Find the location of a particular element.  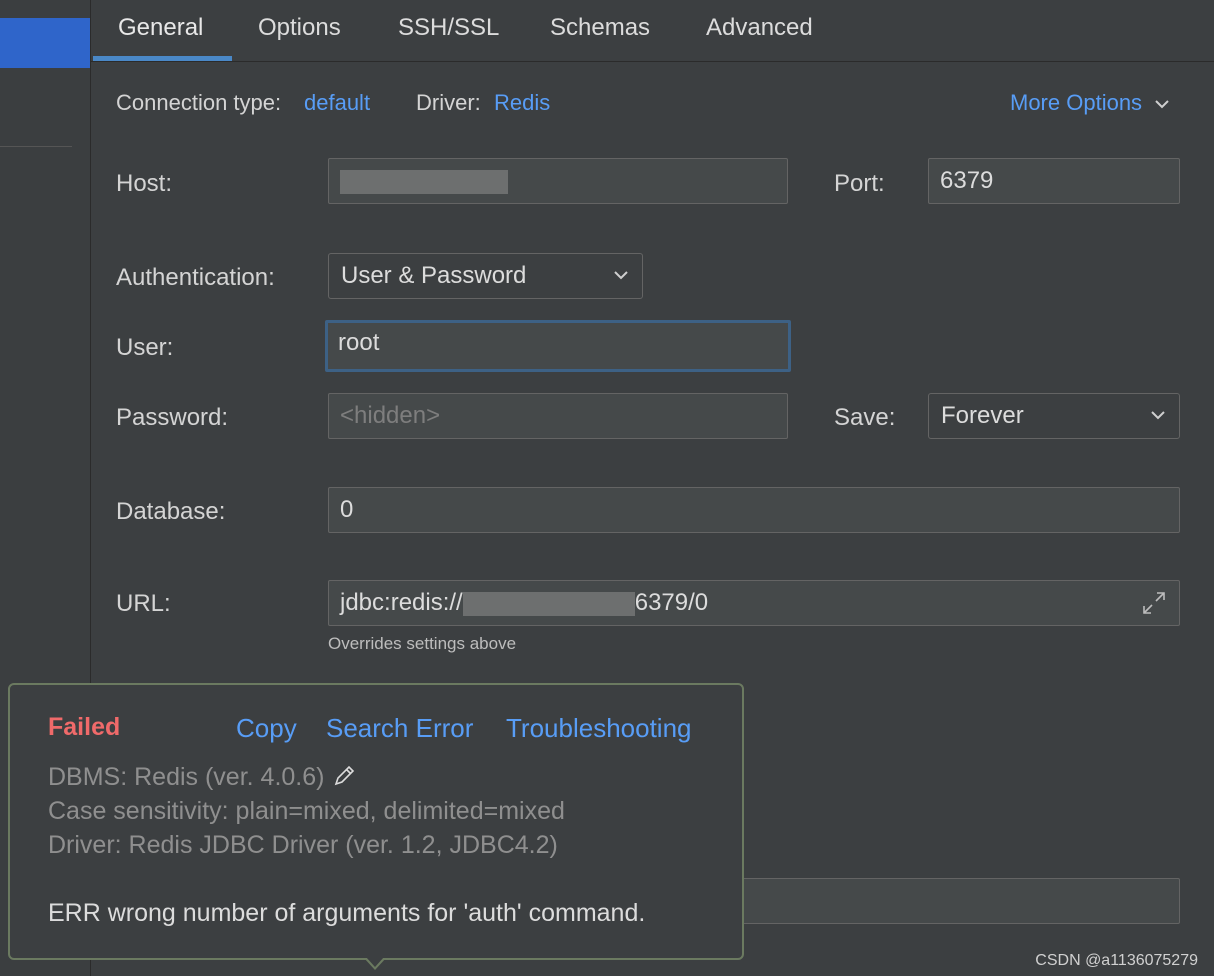

url-prefix: jdbc:redis:// is located at coordinates (401, 602).